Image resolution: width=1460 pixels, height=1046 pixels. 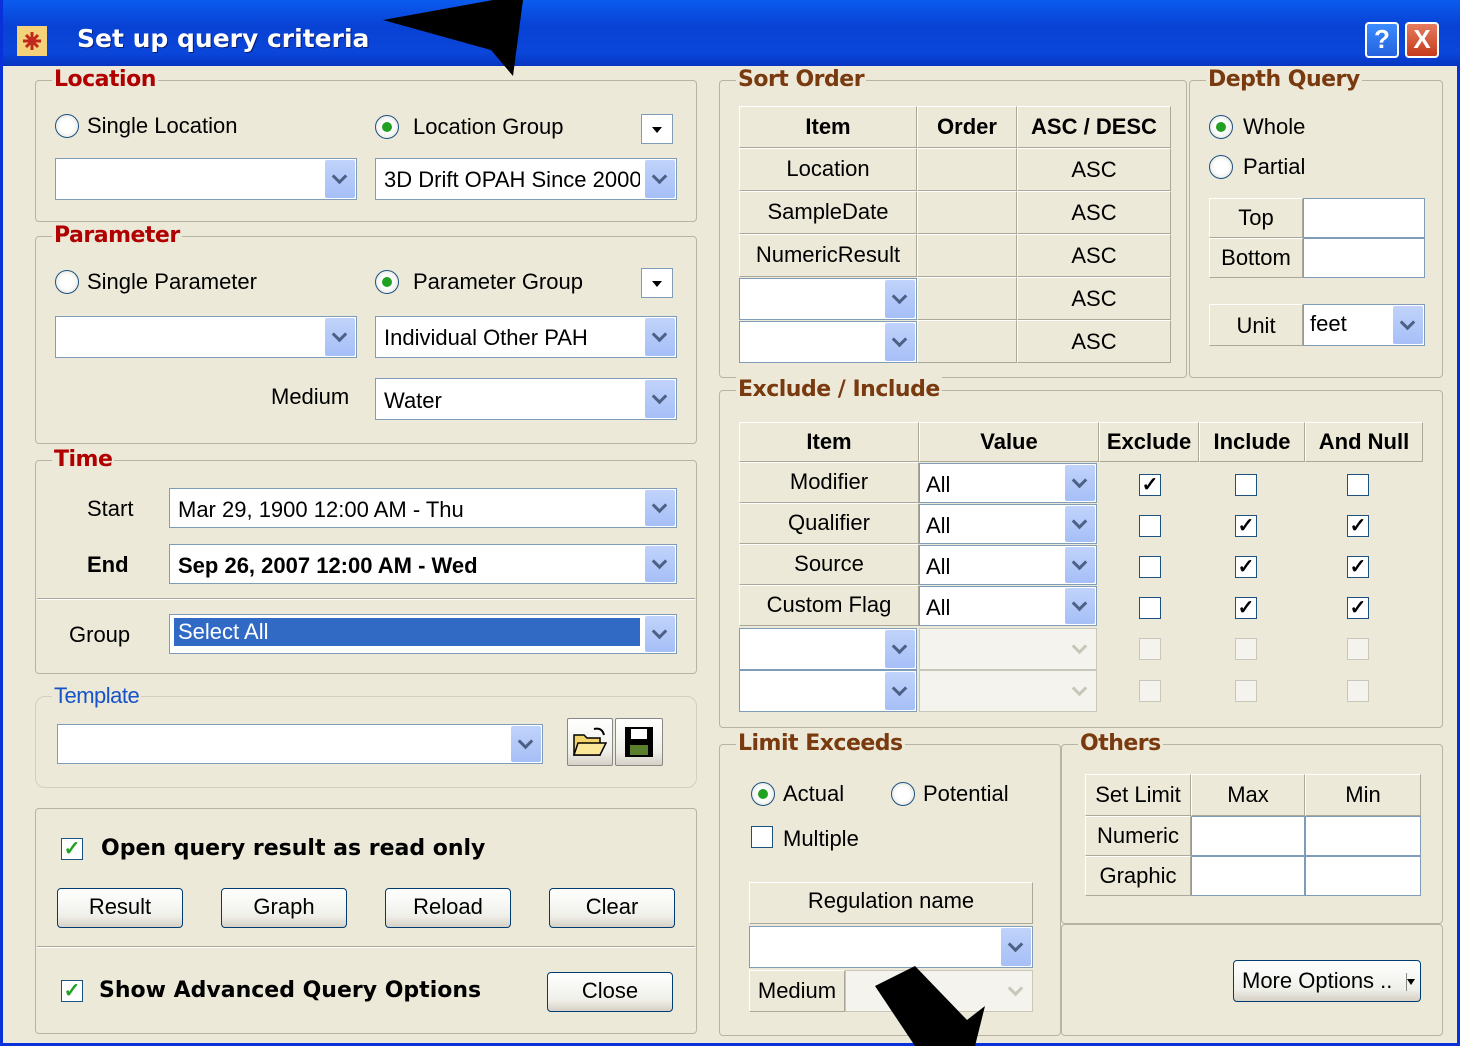 What do you see at coordinates (206, 337) in the screenshot?
I see `single-parameter-combo` at bounding box center [206, 337].